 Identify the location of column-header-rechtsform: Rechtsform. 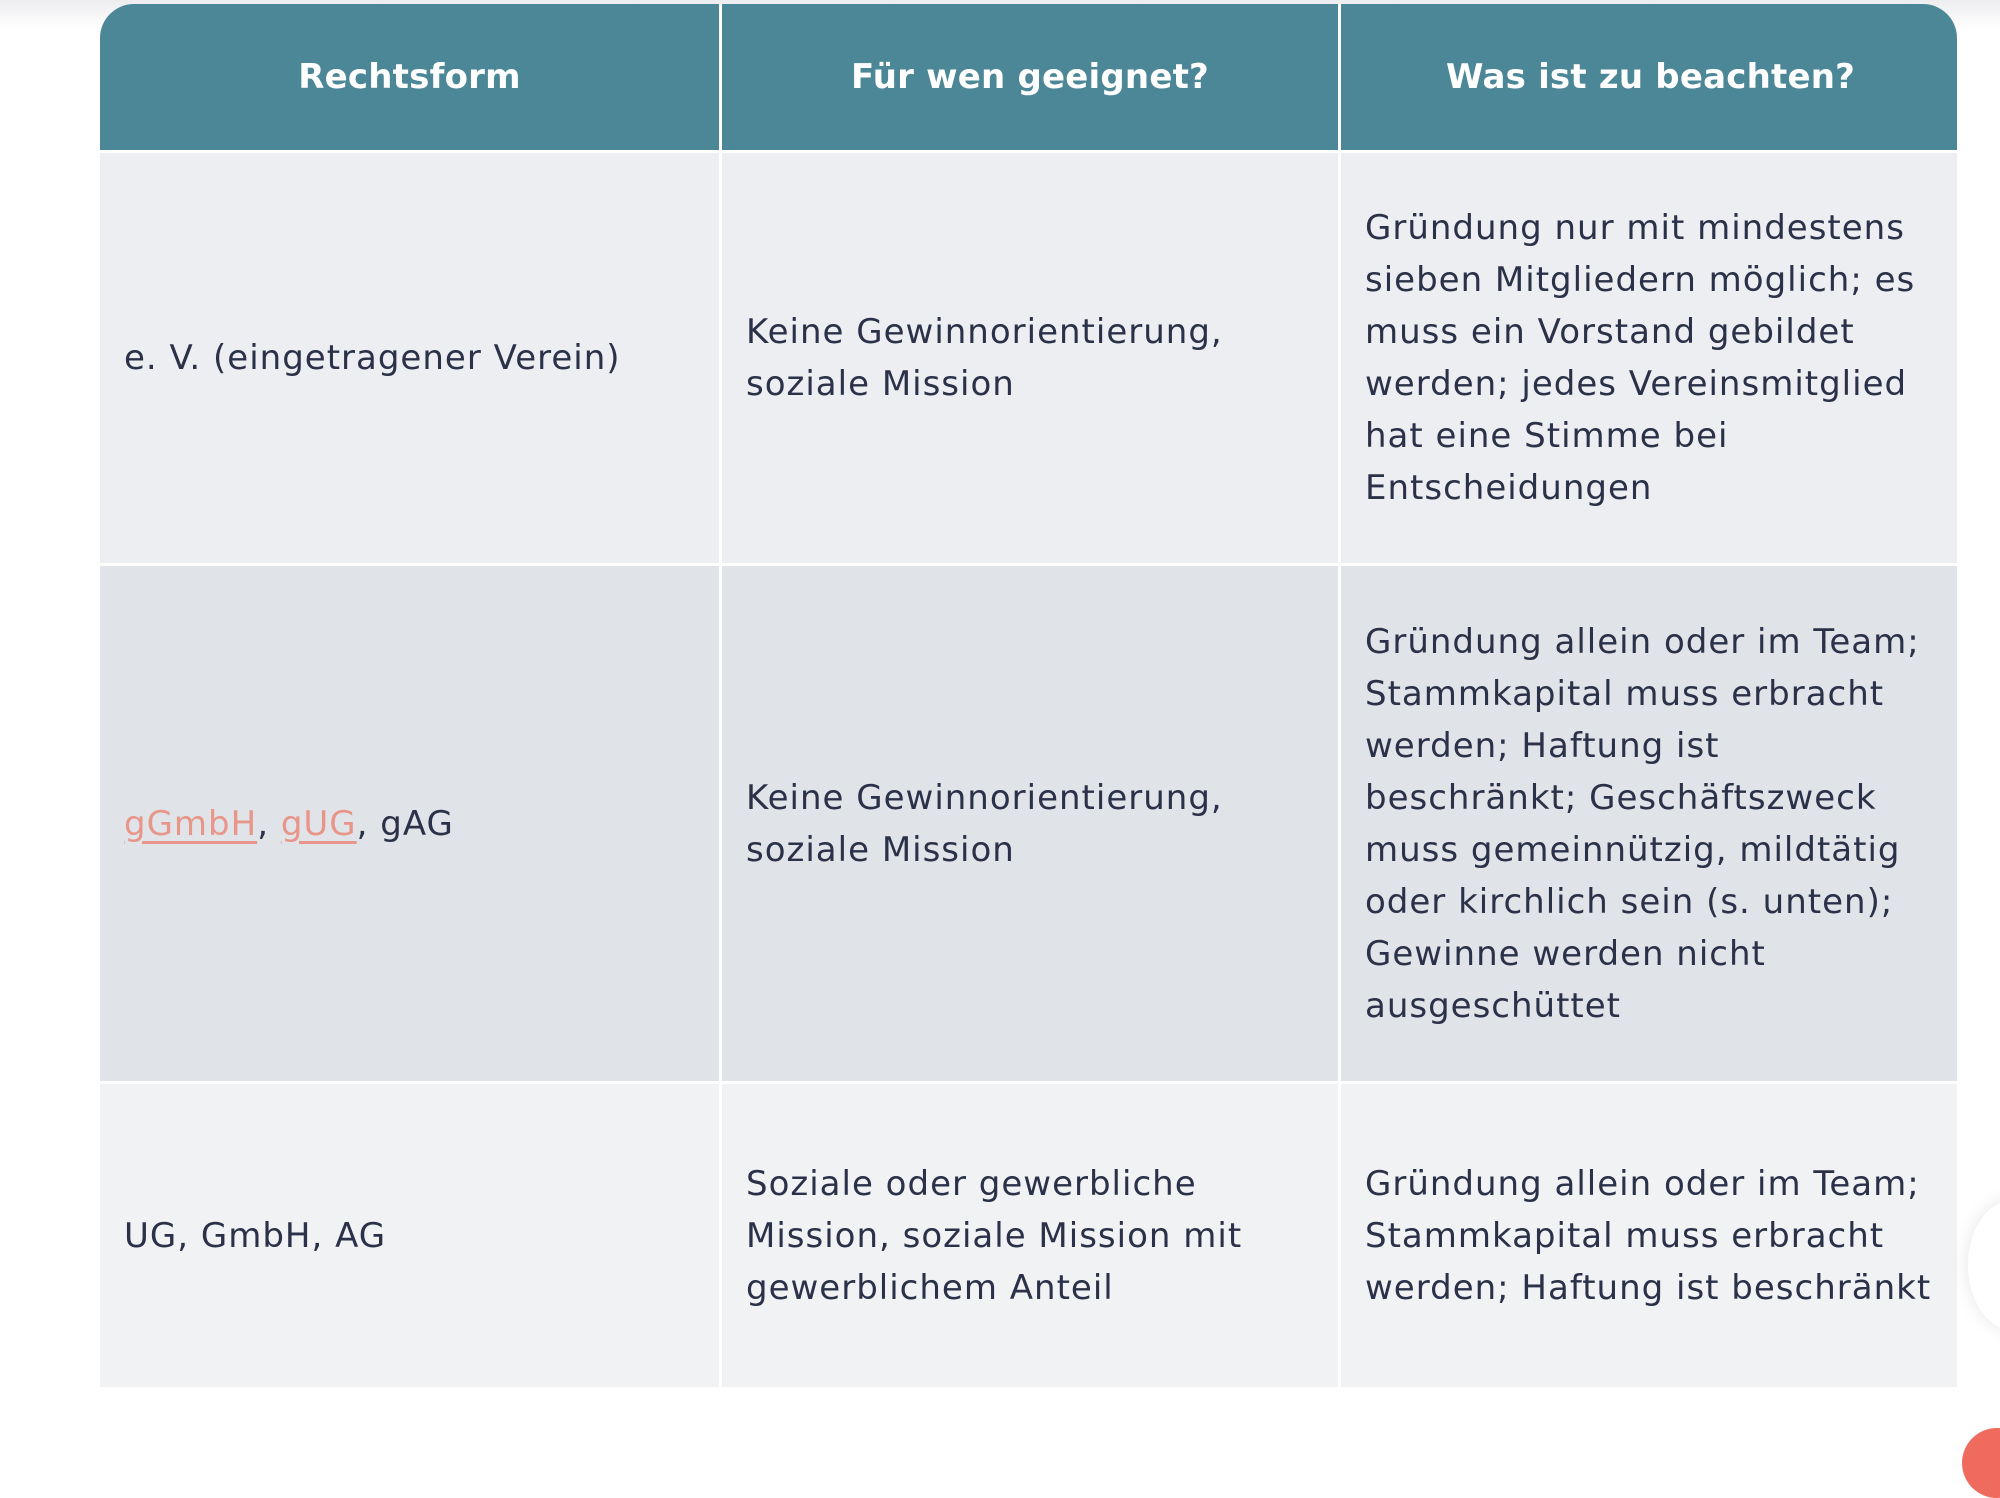
(409, 77).